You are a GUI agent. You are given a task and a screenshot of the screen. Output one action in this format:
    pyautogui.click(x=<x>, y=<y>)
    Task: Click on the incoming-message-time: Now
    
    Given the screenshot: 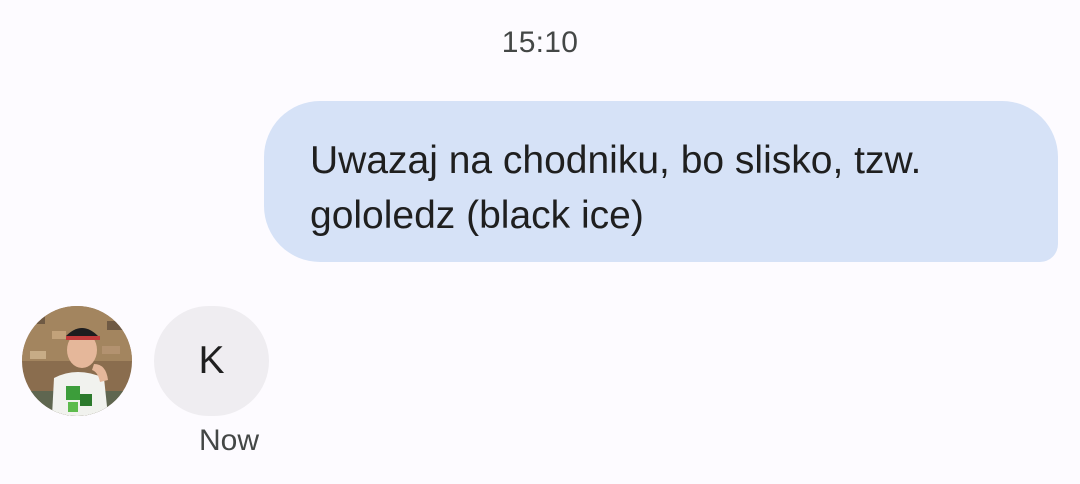 What is the action you would take?
    pyautogui.click(x=229, y=440)
    